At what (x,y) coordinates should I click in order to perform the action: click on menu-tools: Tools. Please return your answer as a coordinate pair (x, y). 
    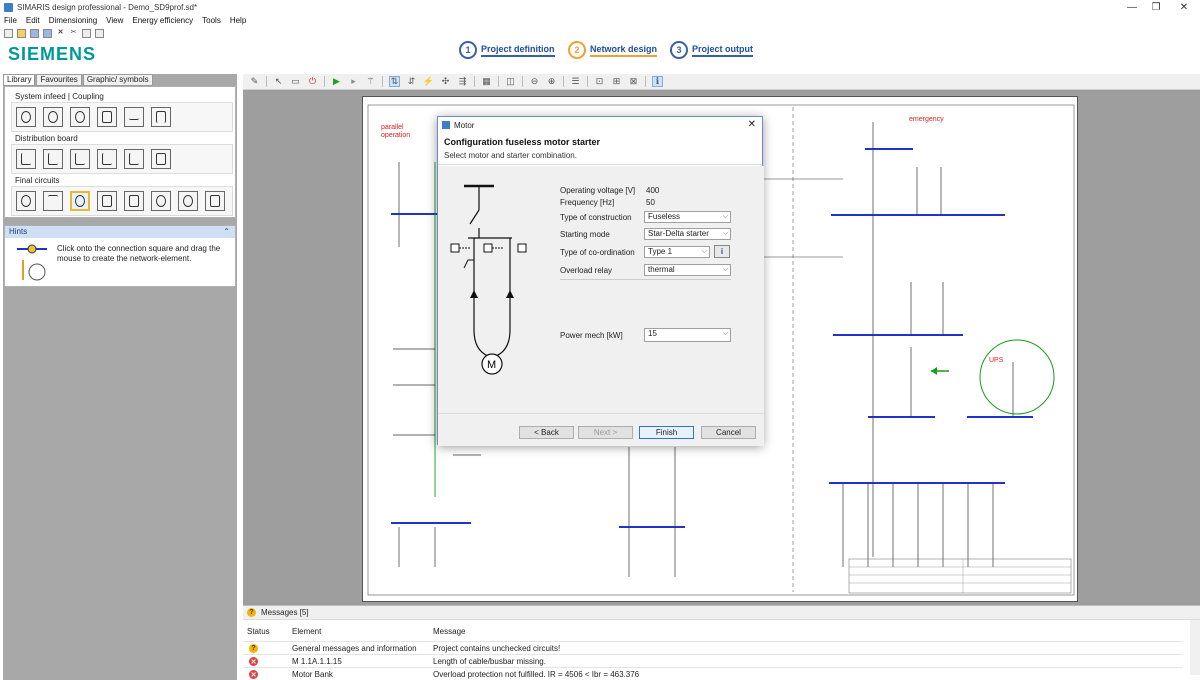
    Looking at the image, I should click on (211, 20).